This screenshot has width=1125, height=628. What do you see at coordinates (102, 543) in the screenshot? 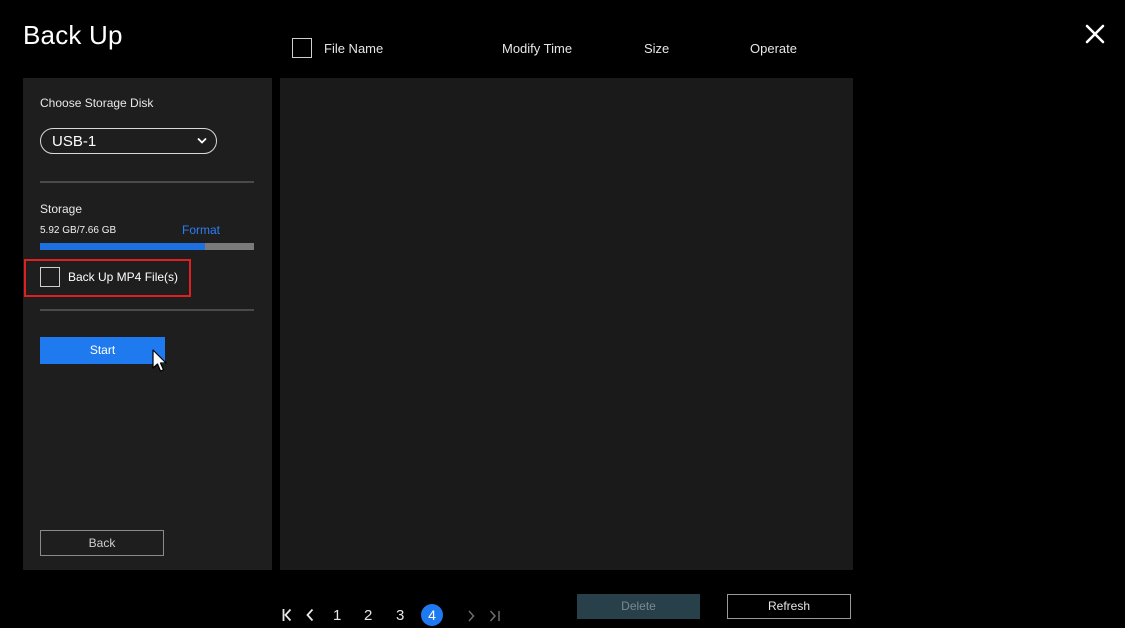
I see `back-button: Back` at bounding box center [102, 543].